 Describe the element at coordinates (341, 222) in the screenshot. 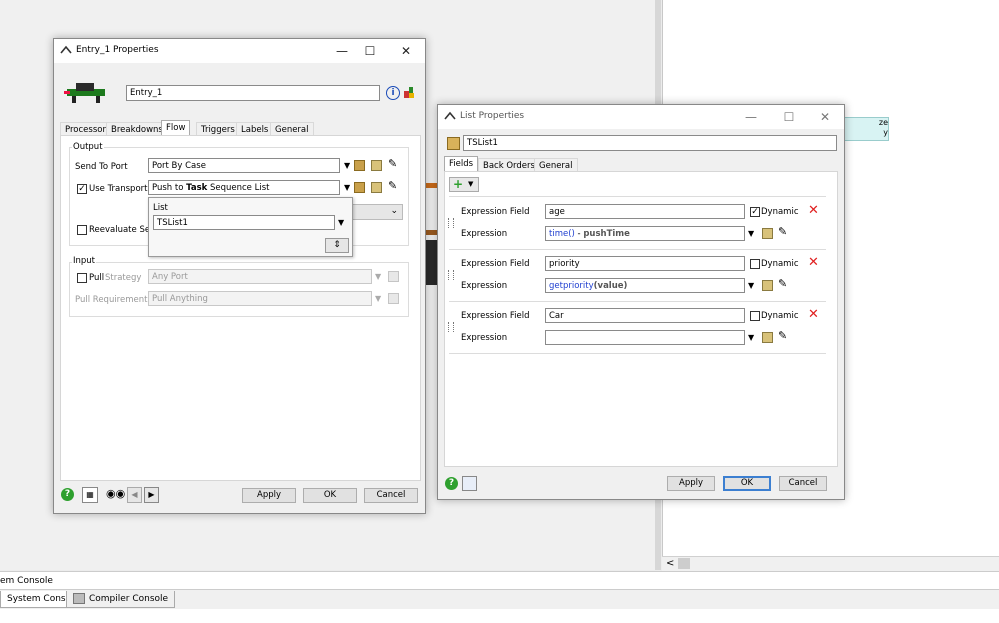

I see `list-dropdown-icon: ▼` at that location.